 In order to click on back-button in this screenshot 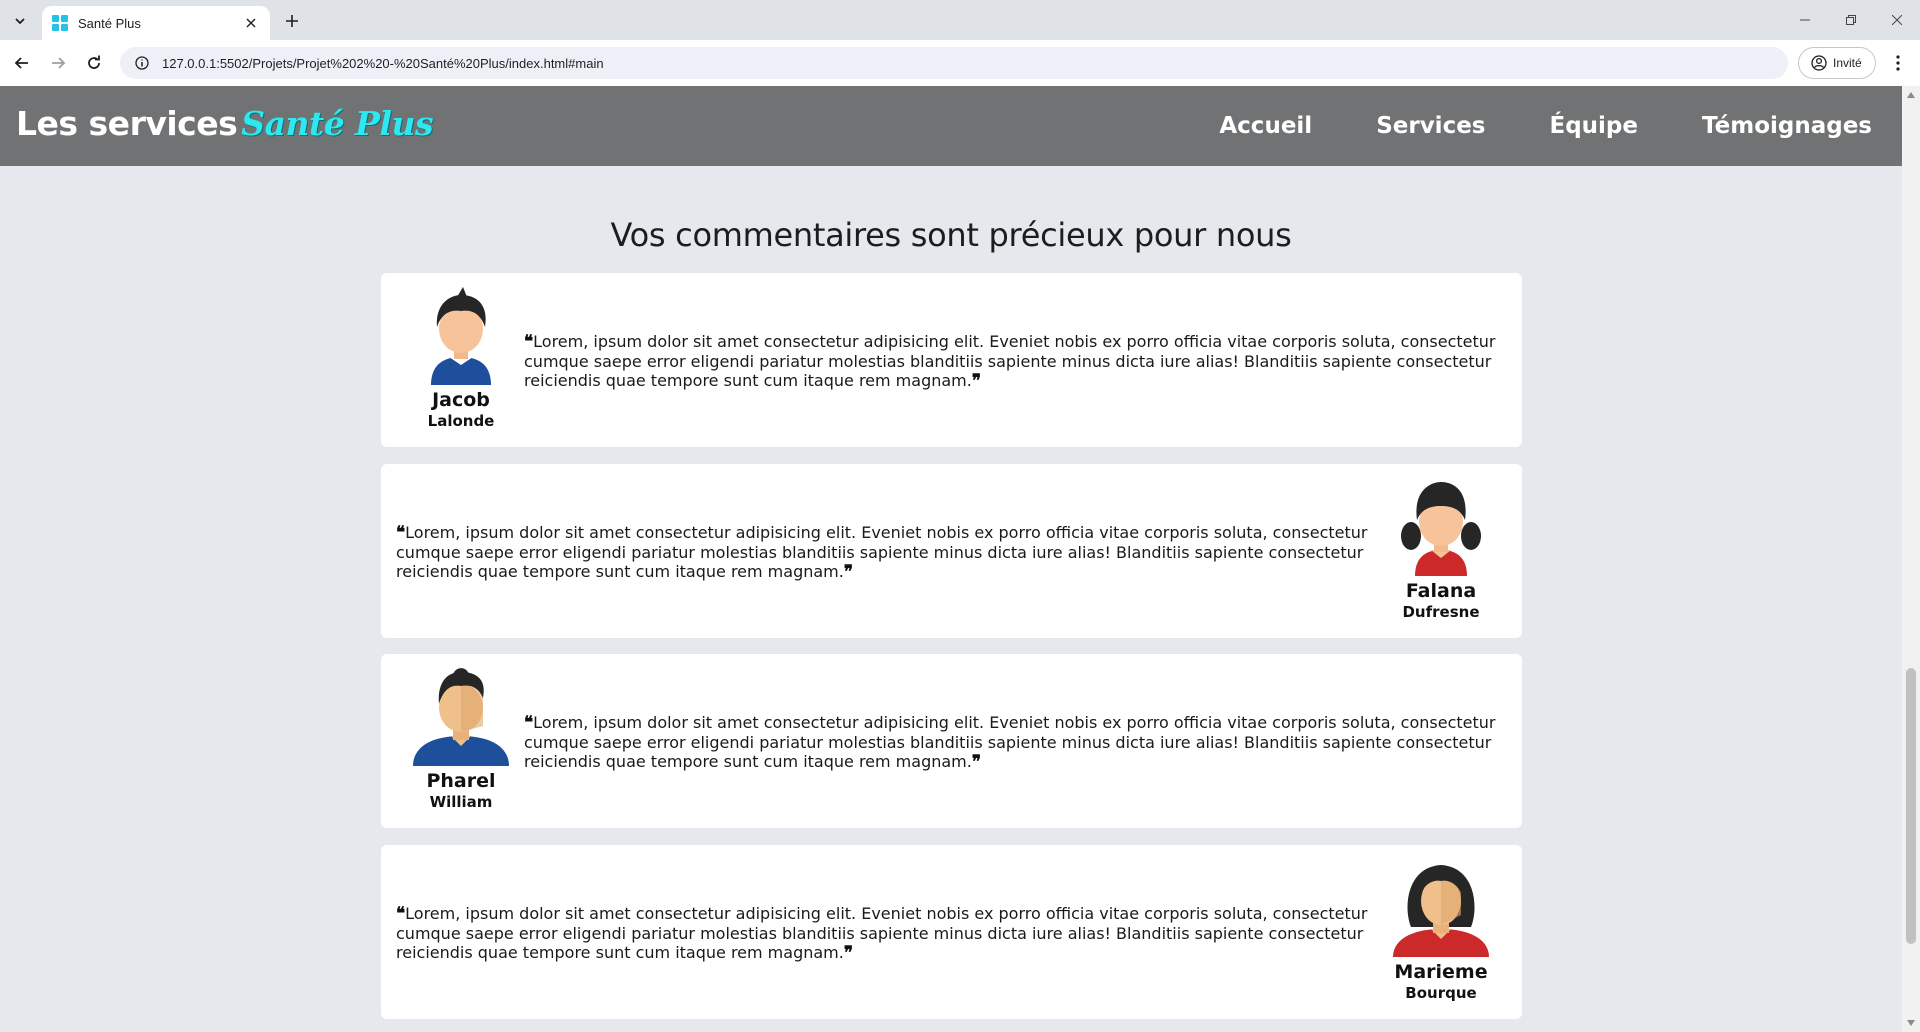, I will do `click(22, 63)`.